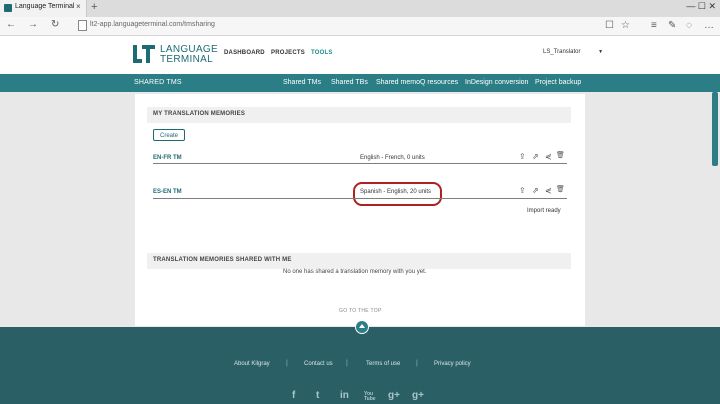 Image resolution: width=720 pixels, height=404 pixels. Describe the element at coordinates (371, 397) in the screenshot. I see `youtube-icon: You Tube` at that location.